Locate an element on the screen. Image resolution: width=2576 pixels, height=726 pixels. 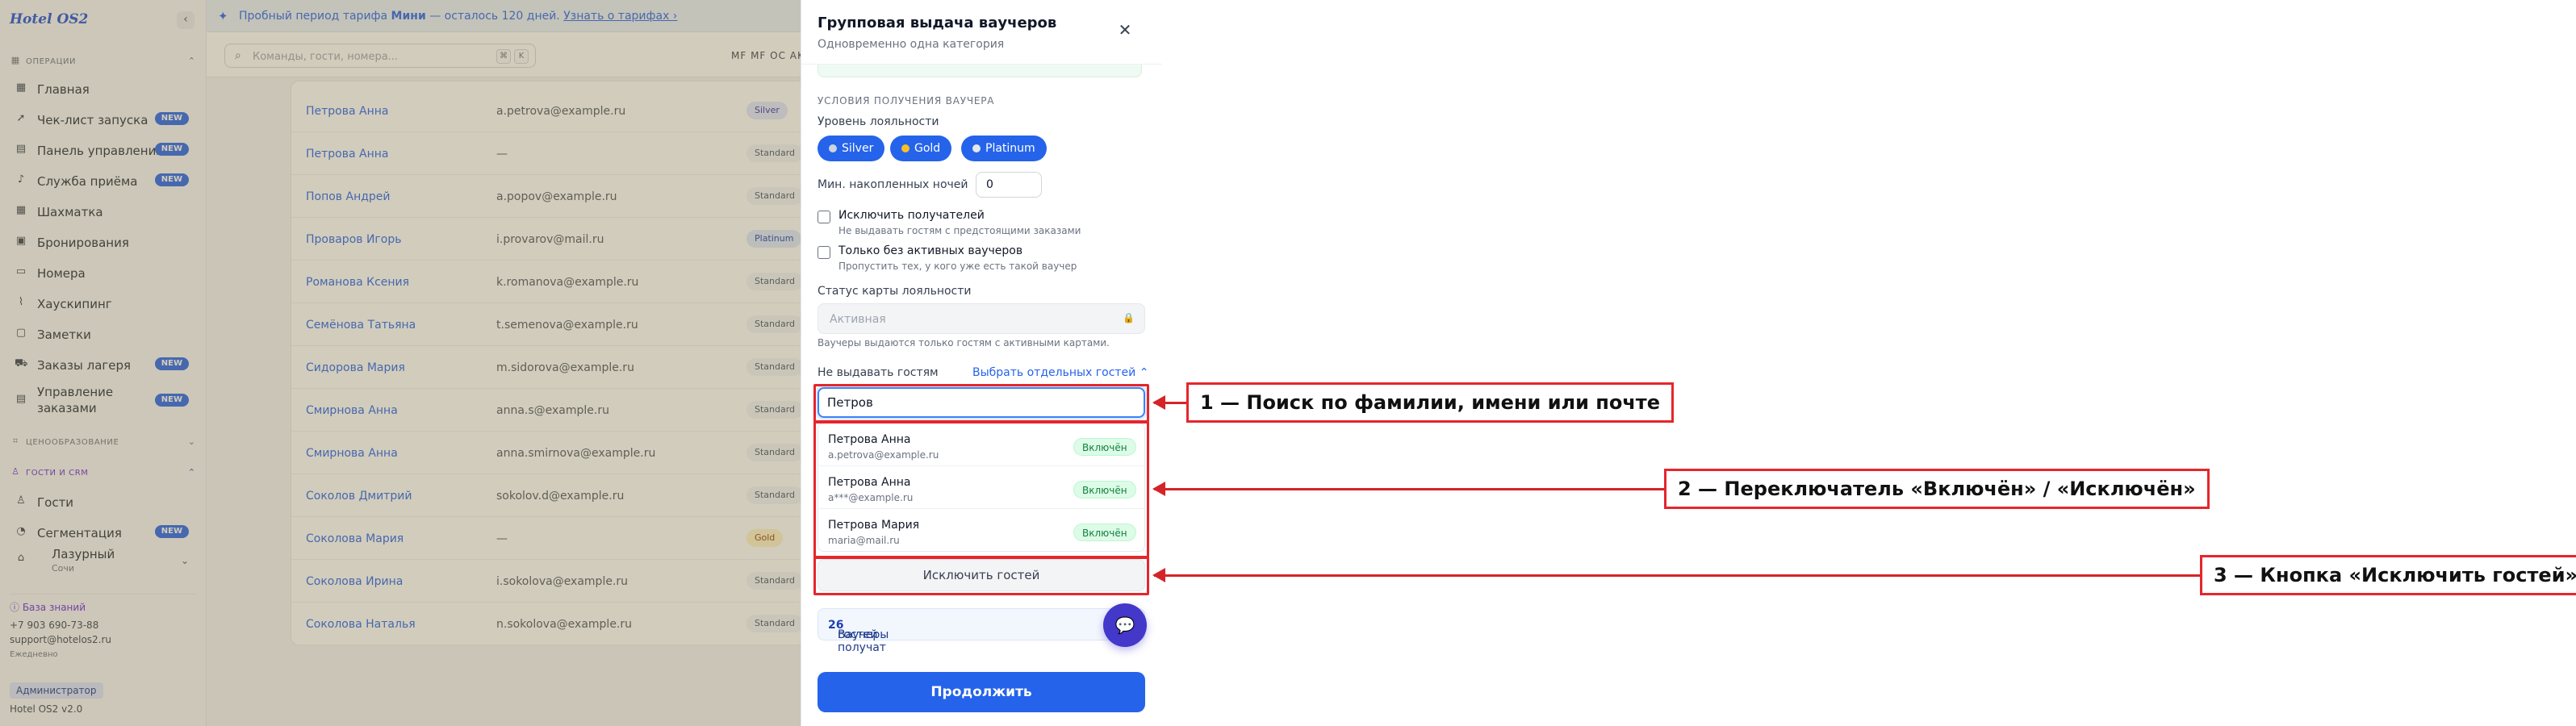
no-active-vouchers-checkbox is located at coordinates (824, 253).